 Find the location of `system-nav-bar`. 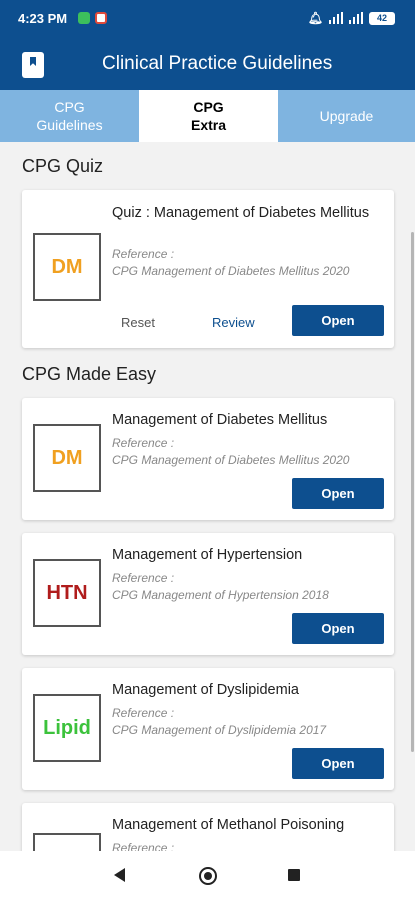

system-nav-bar is located at coordinates (207, 875).